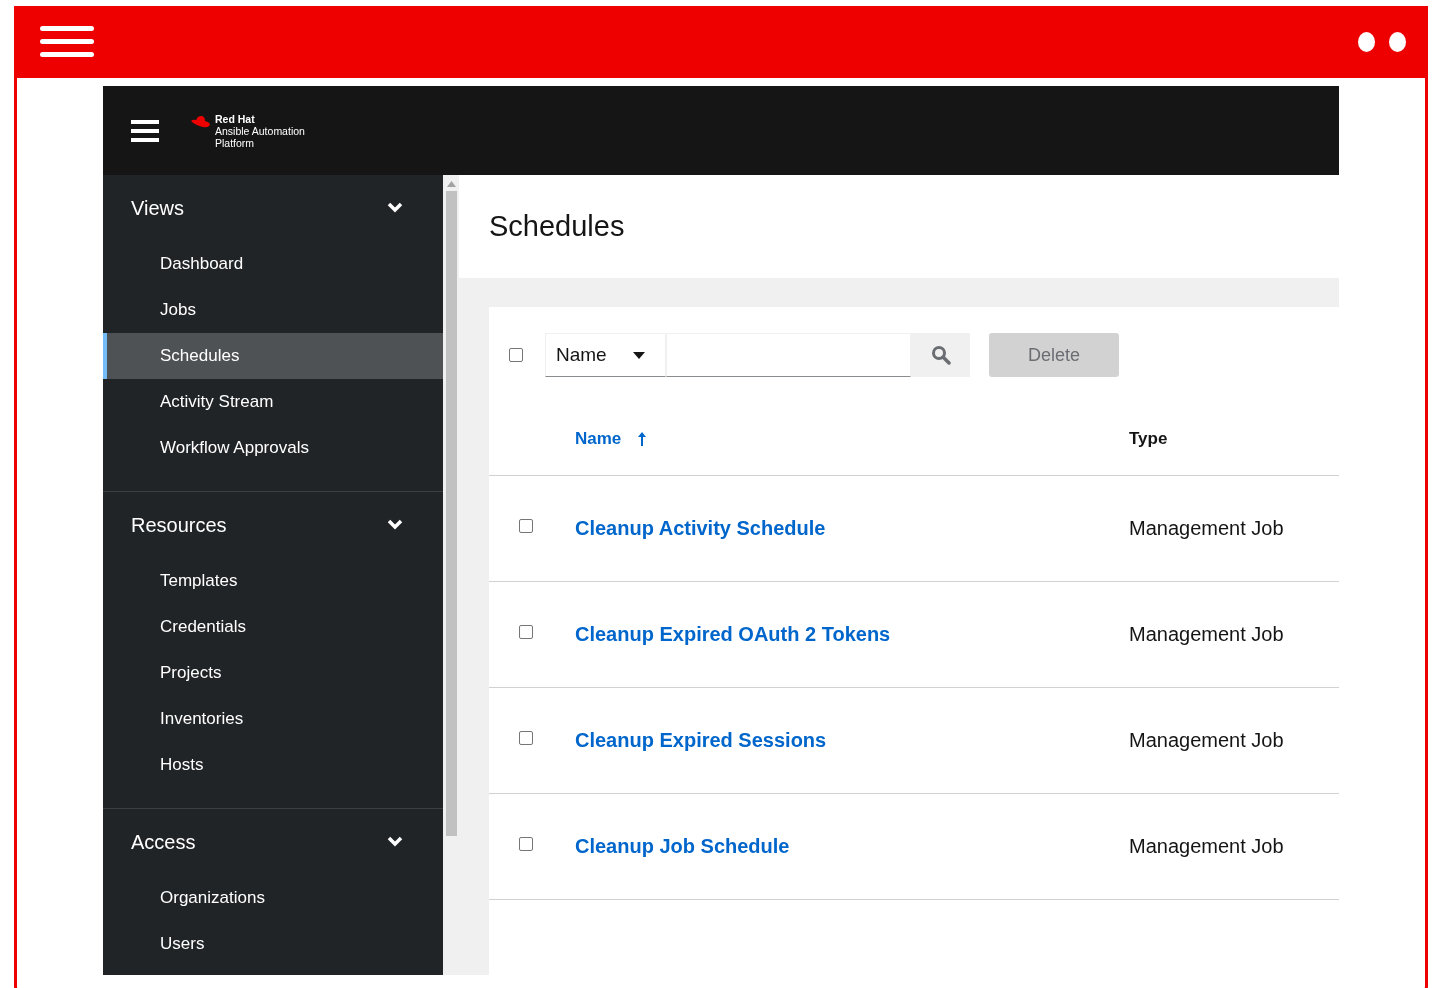 This screenshot has height=988, width=1440. Describe the element at coordinates (642, 438) in the screenshot. I see `sort-arrow-icon` at that location.